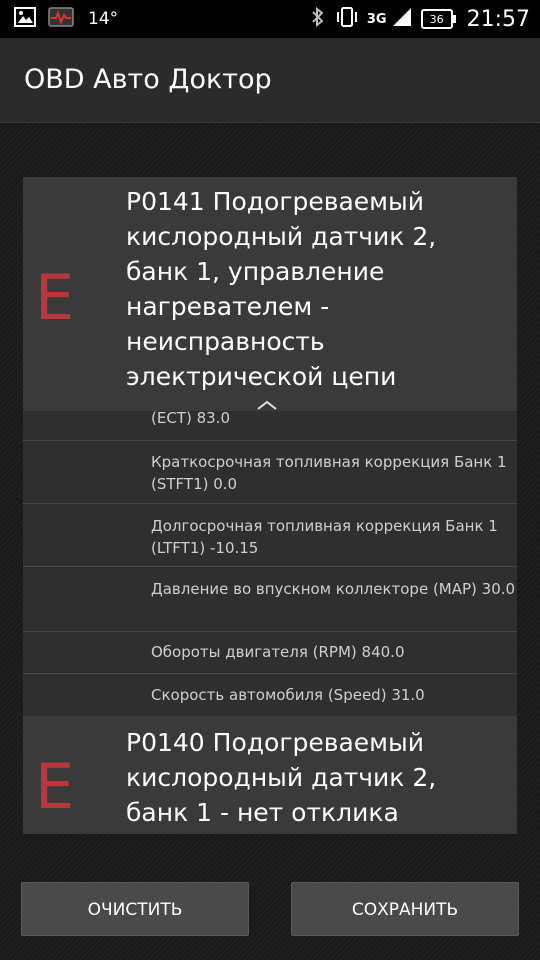 The width and height of the screenshot is (540, 960). Describe the element at coordinates (270, 426) in the screenshot. I see `list-item: (ECT) 83.0` at that location.